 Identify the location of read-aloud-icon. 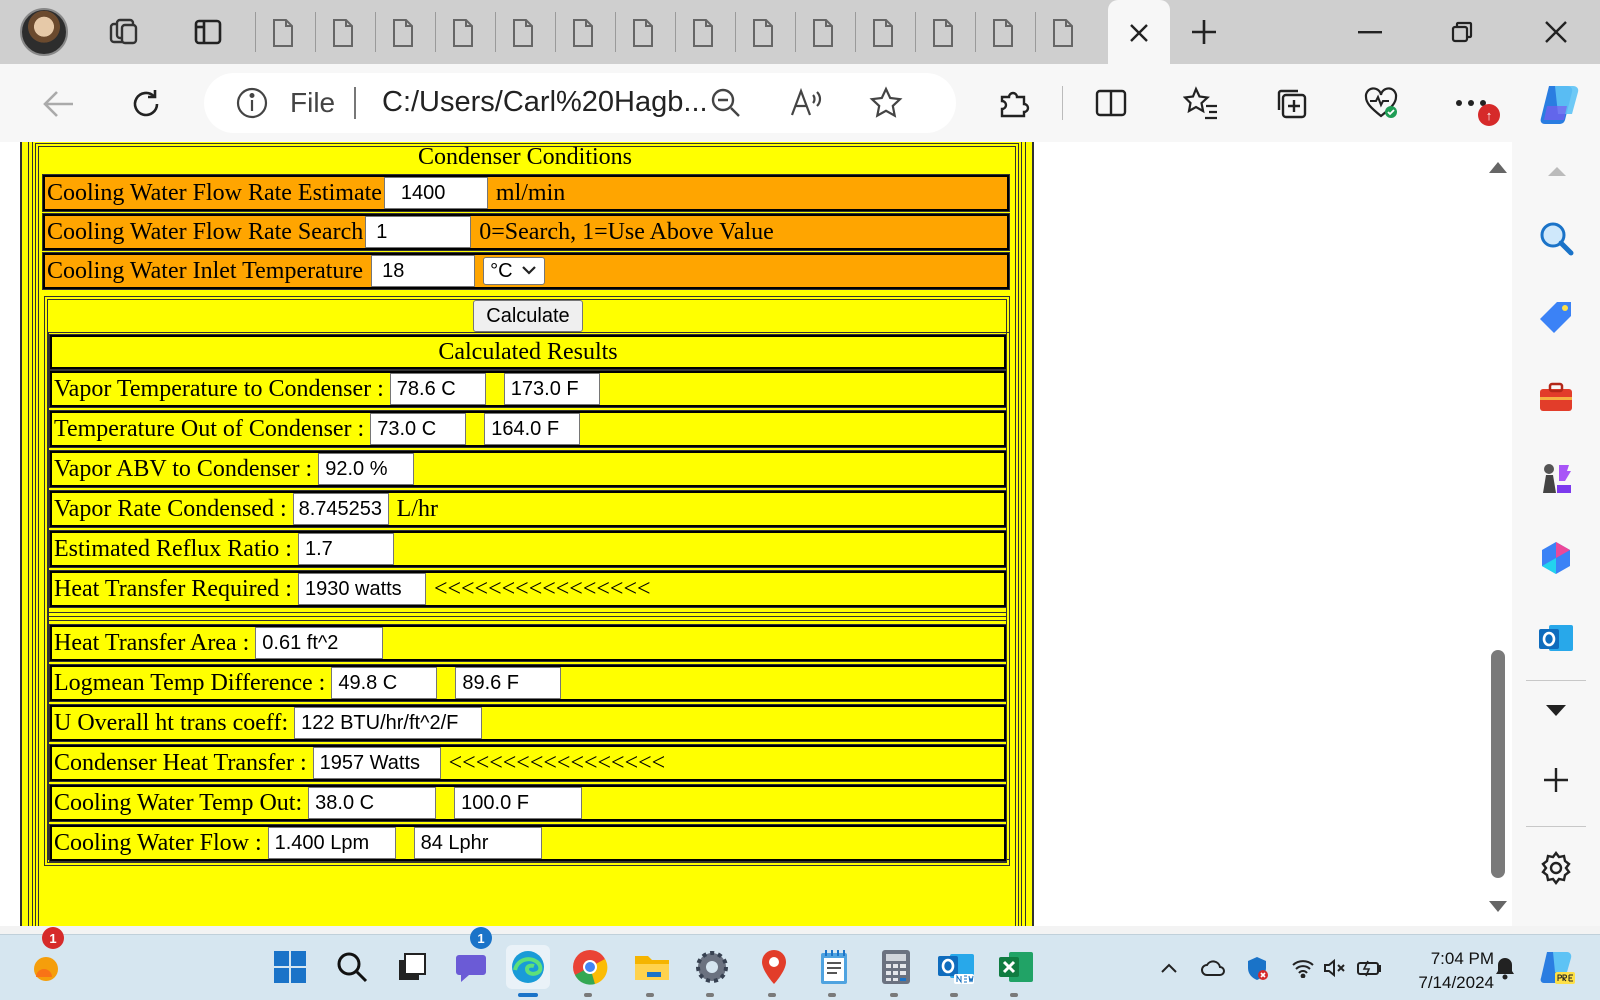
(806, 103).